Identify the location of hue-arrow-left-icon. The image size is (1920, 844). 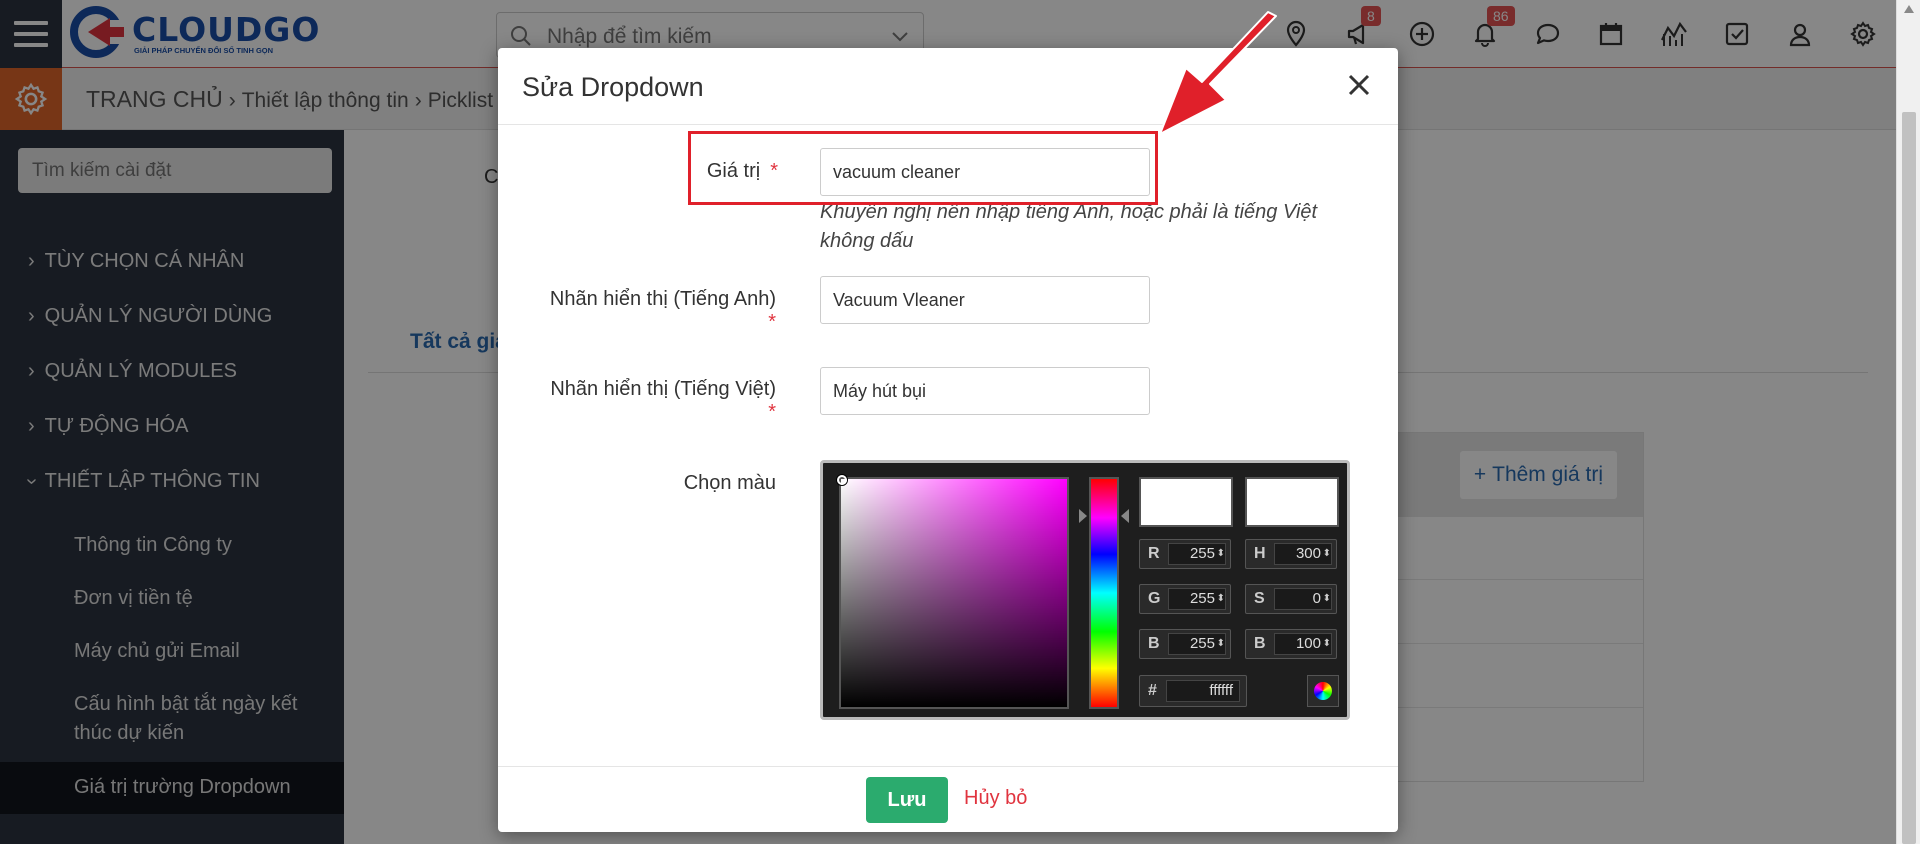
(1083, 516).